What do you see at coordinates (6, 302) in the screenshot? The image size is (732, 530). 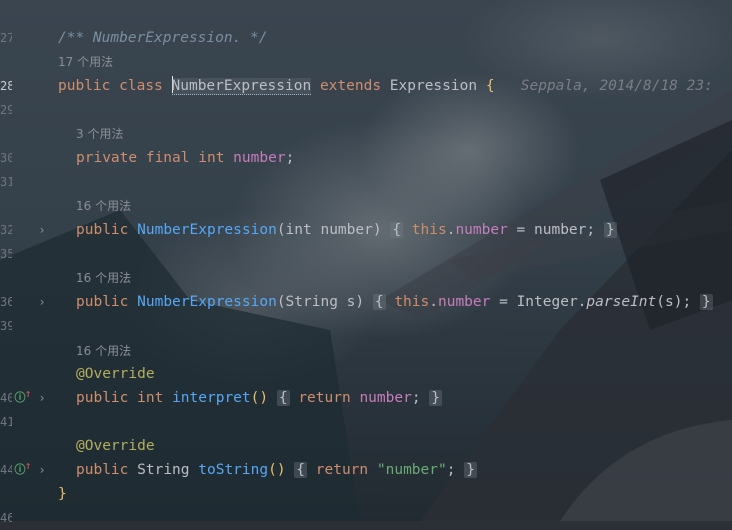 I see `line-number: 36` at bounding box center [6, 302].